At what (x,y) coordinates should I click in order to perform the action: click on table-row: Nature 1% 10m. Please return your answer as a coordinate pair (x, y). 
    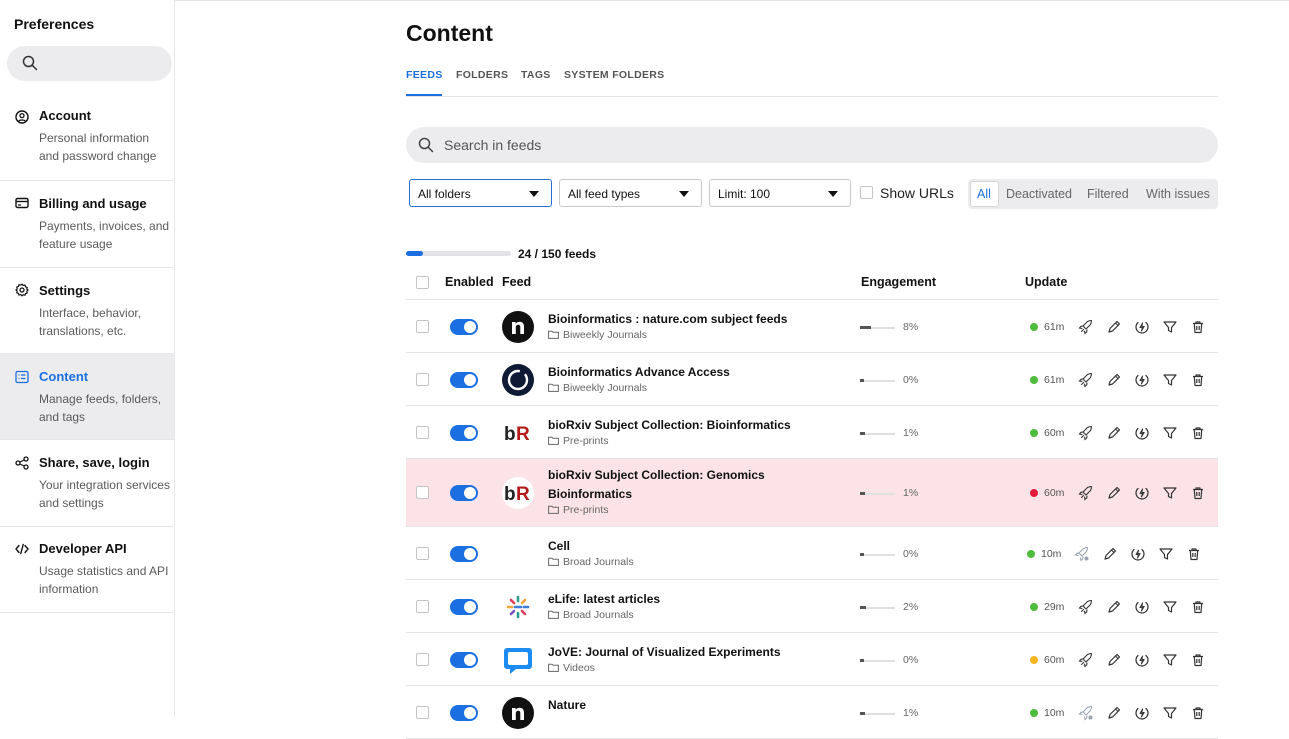
    Looking at the image, I should click on (812, 712).